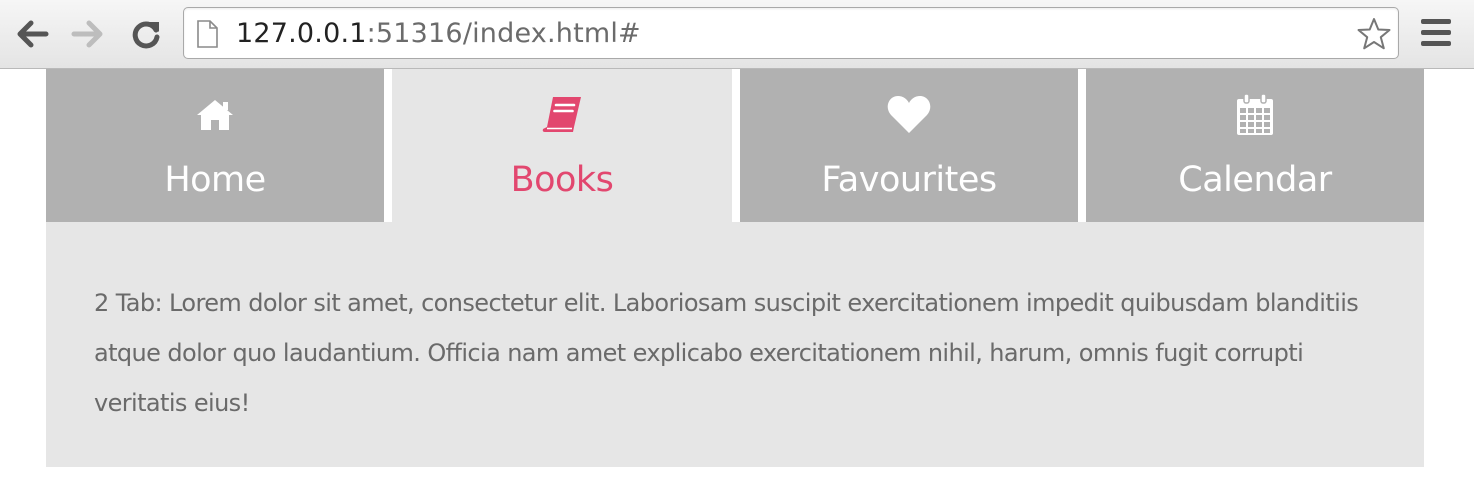 This screenshot has height=500, width=1474. I want to click on url-path: :51316/index.html#, so click(503, 33).